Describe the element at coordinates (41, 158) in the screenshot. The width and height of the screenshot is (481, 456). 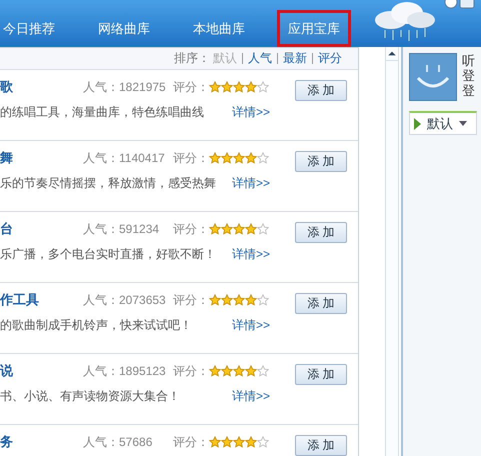
I see `app-title: 舞` at that location.